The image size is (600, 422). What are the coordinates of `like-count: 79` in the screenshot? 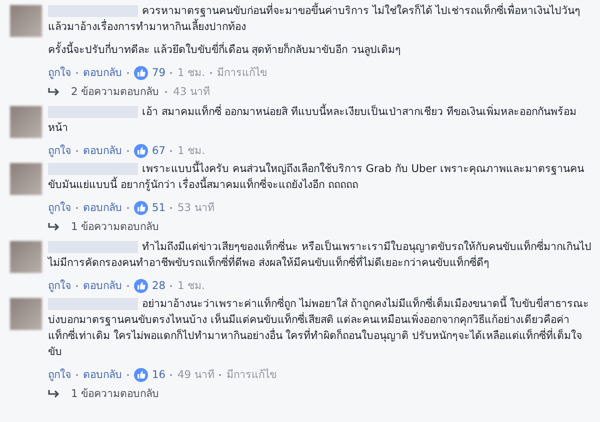 It's located at (159, 73).